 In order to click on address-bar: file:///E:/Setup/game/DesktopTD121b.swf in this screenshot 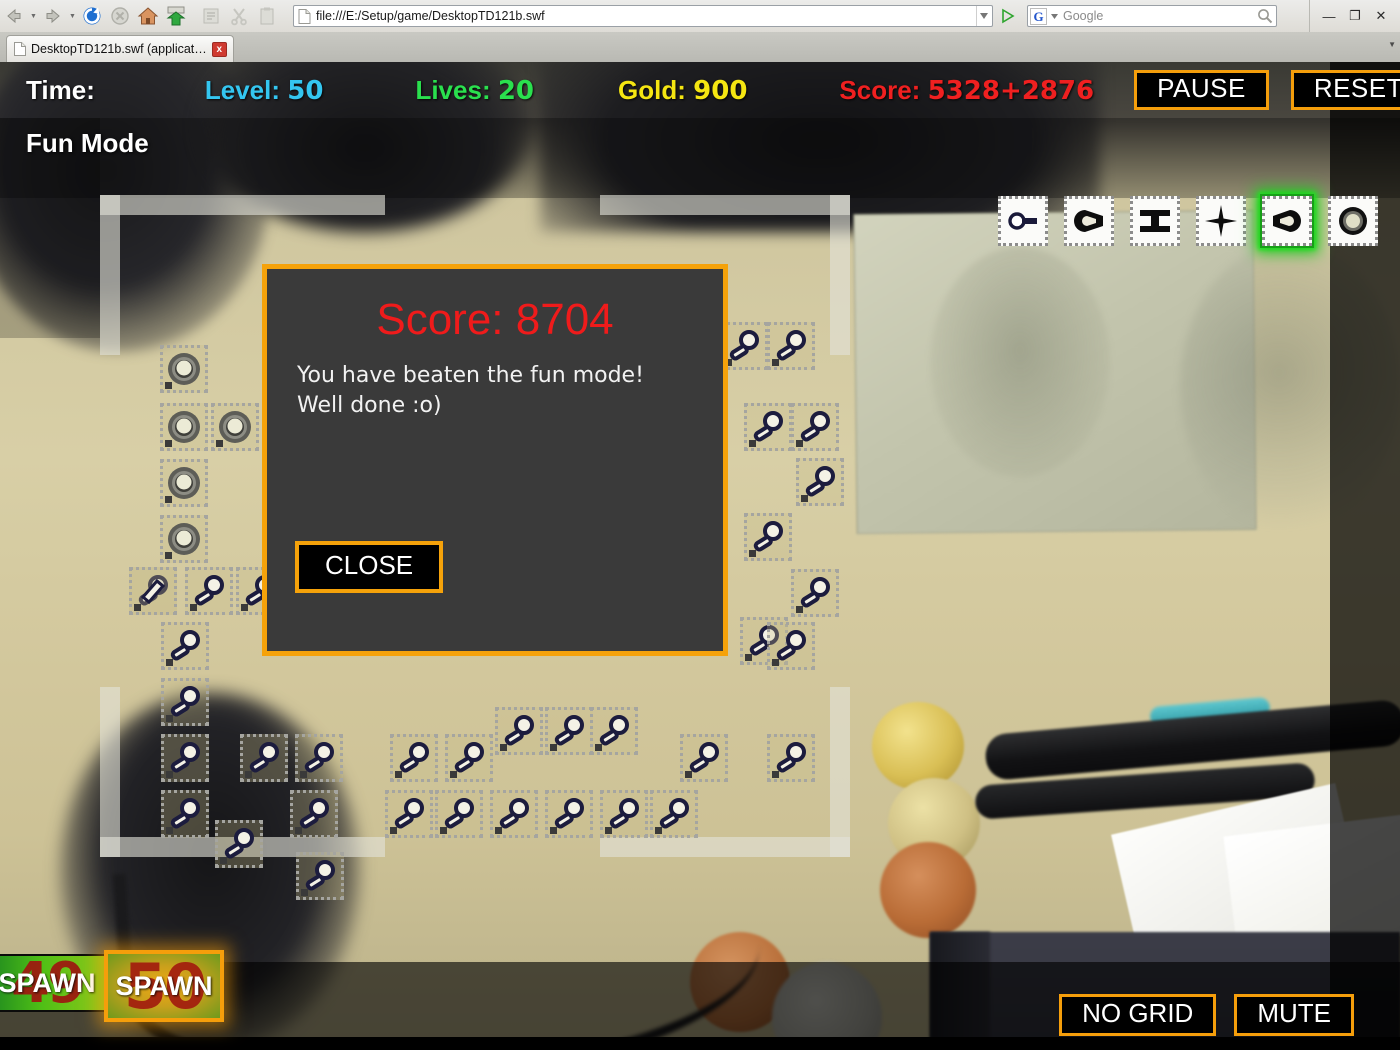, I will do `click(643, 16)`.